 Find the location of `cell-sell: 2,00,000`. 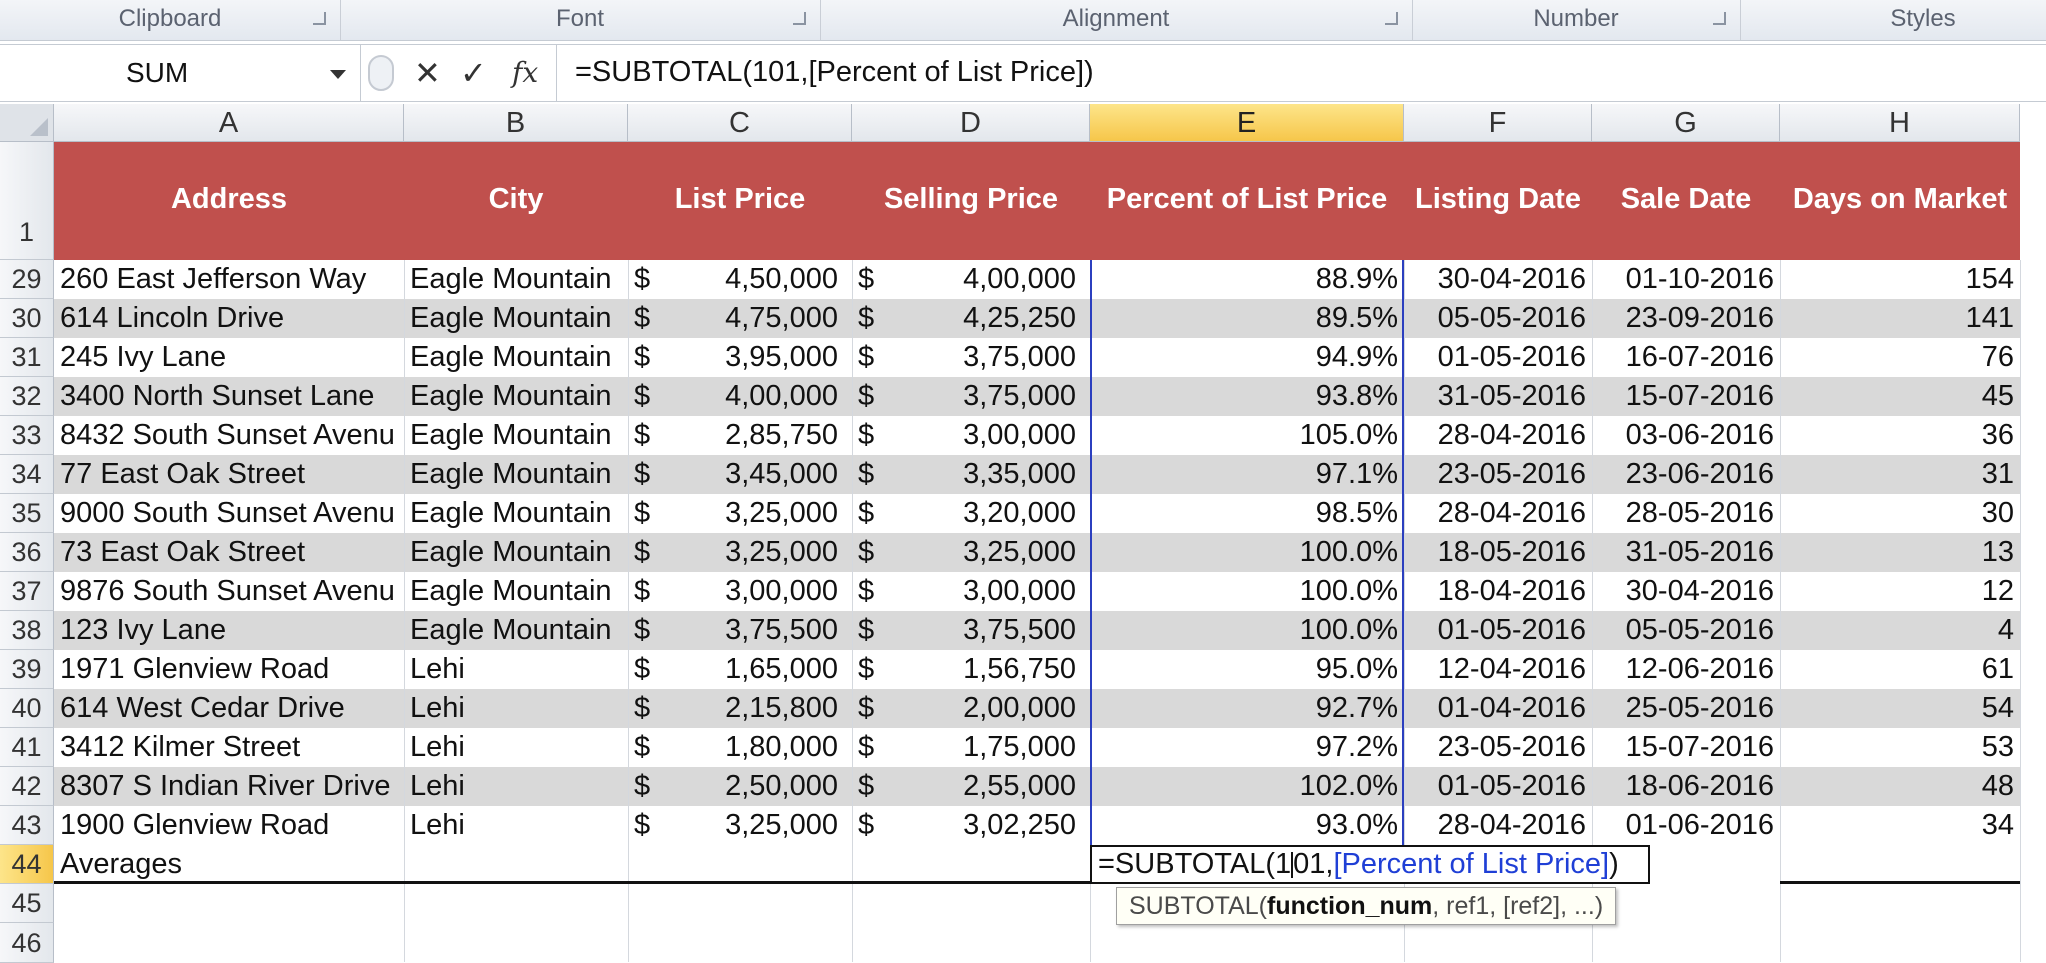

cell-sell: 2,00,000 is located at coordinates (971, 708).